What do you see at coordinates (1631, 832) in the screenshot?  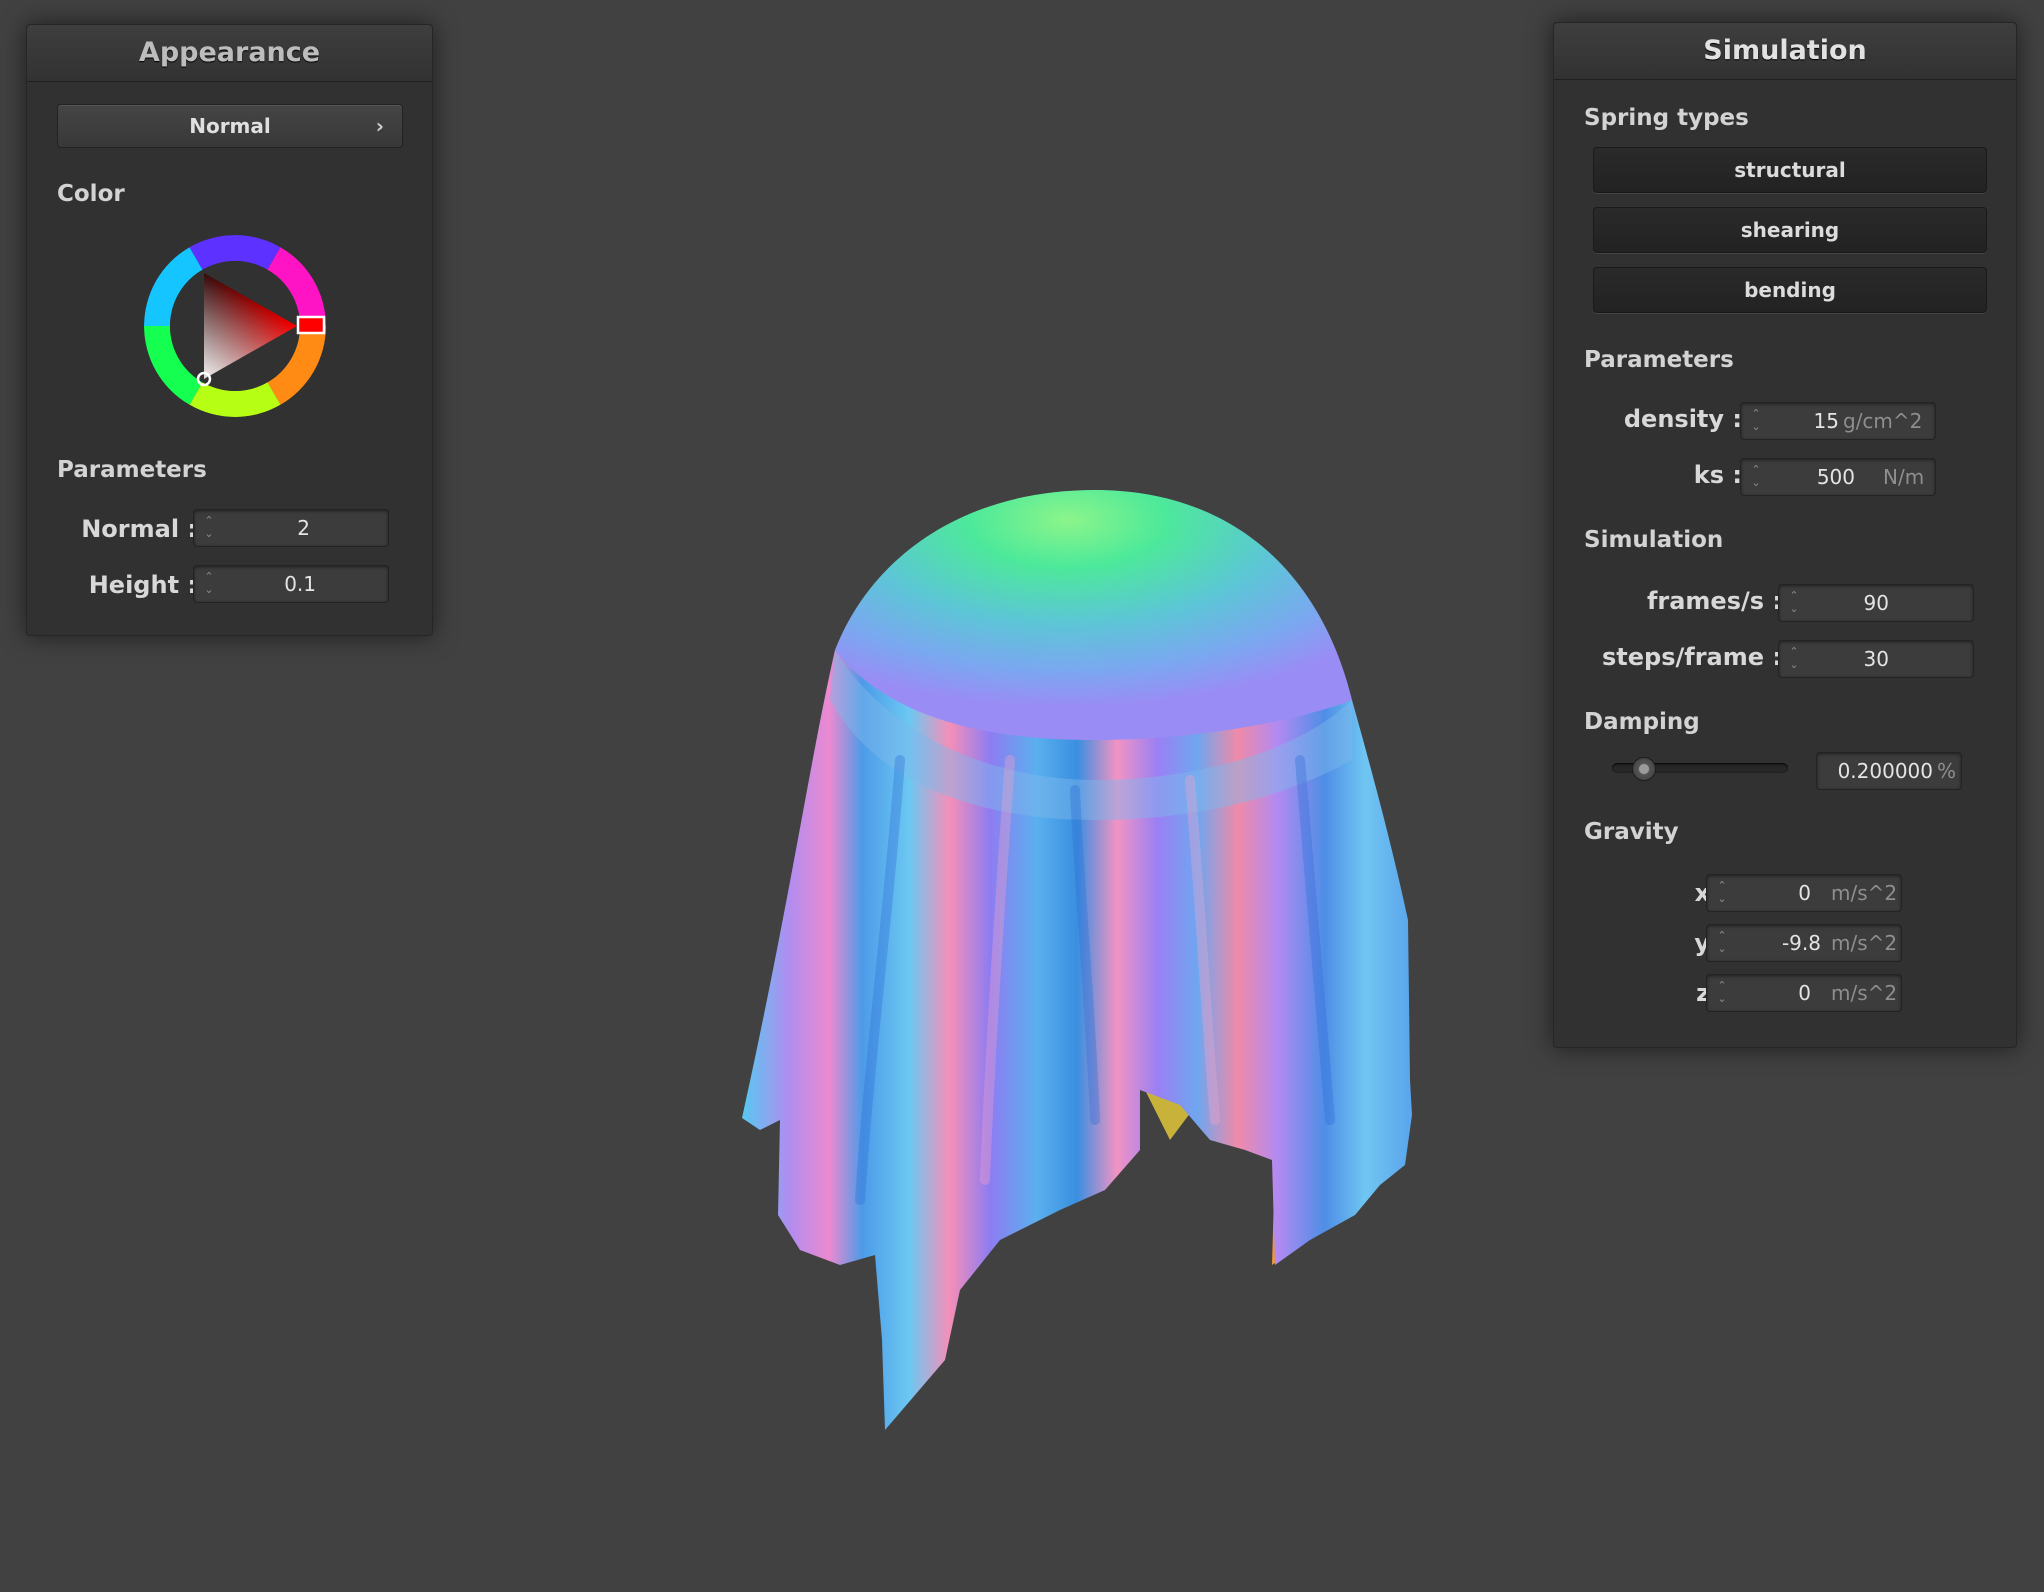 I see `gravity-label: Gravity` at bounding box center [1631, 832].